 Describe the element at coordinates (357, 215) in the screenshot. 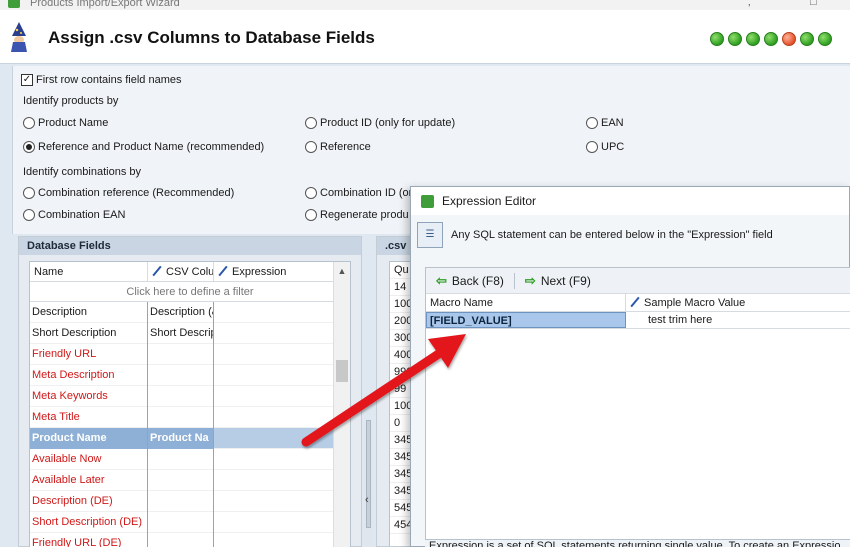

I see `radio-regenerate: Regenerate produ` at that location.